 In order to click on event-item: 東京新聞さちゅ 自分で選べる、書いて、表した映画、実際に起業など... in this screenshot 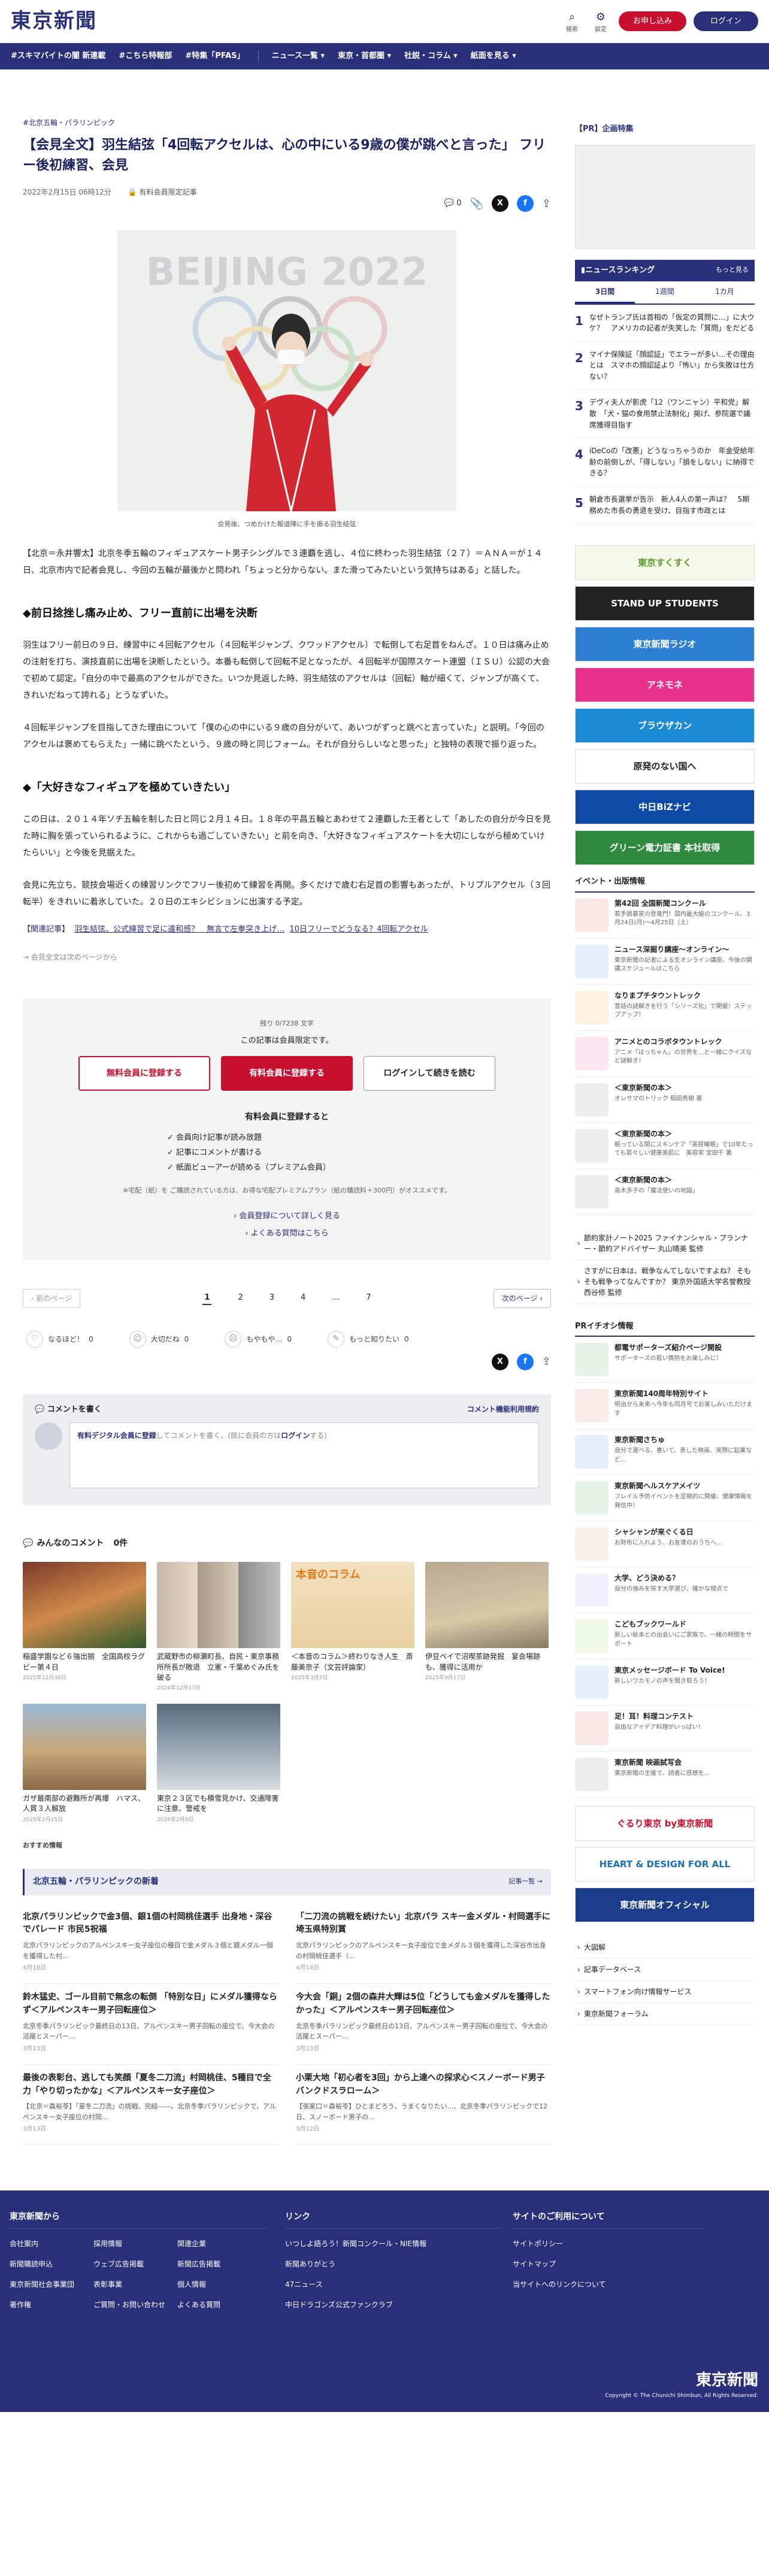, I will do `click(665, 1452)`.